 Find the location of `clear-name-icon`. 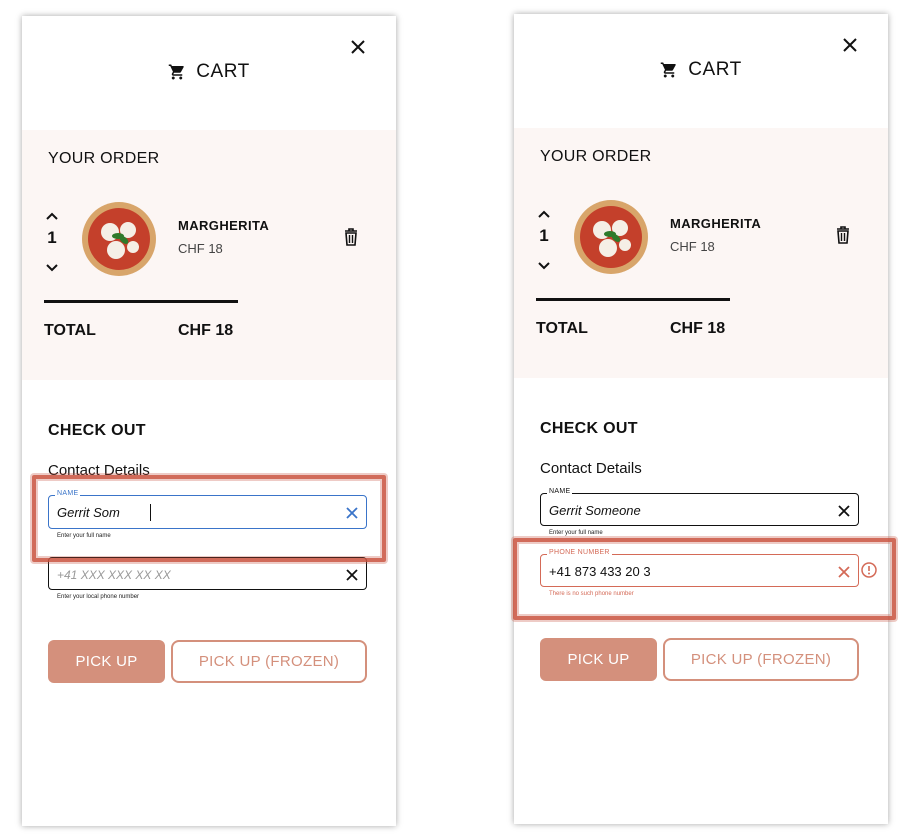

clear-name-icon is located at coordinates (844, 510).